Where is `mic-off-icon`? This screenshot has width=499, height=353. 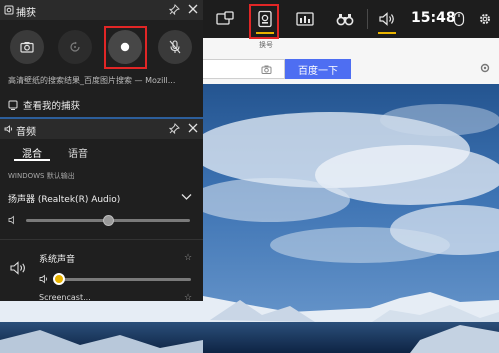 mic-off-icon is located at coordinates (175, 47).